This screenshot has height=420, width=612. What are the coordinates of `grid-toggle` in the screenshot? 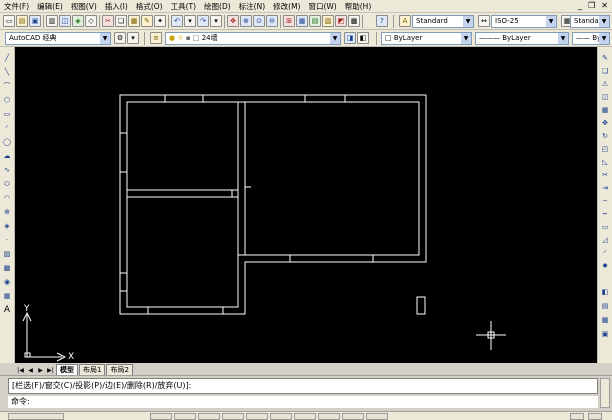 It's located at (185, 416).